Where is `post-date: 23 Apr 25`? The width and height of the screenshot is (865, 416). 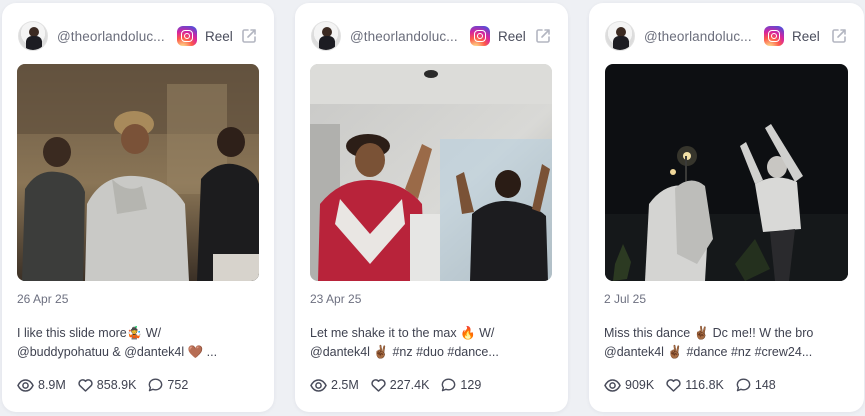
post-date: 23 Apr 25 is located at coordinates (336, 299).